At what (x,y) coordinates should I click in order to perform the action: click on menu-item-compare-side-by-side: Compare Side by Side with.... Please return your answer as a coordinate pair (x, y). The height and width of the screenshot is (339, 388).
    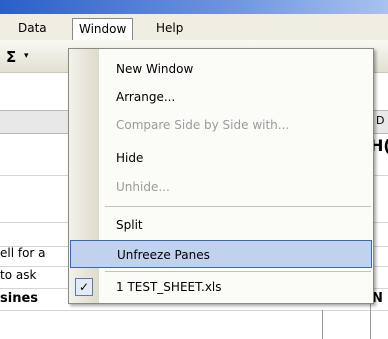
    Looking at the image, I should click on (221, 125).